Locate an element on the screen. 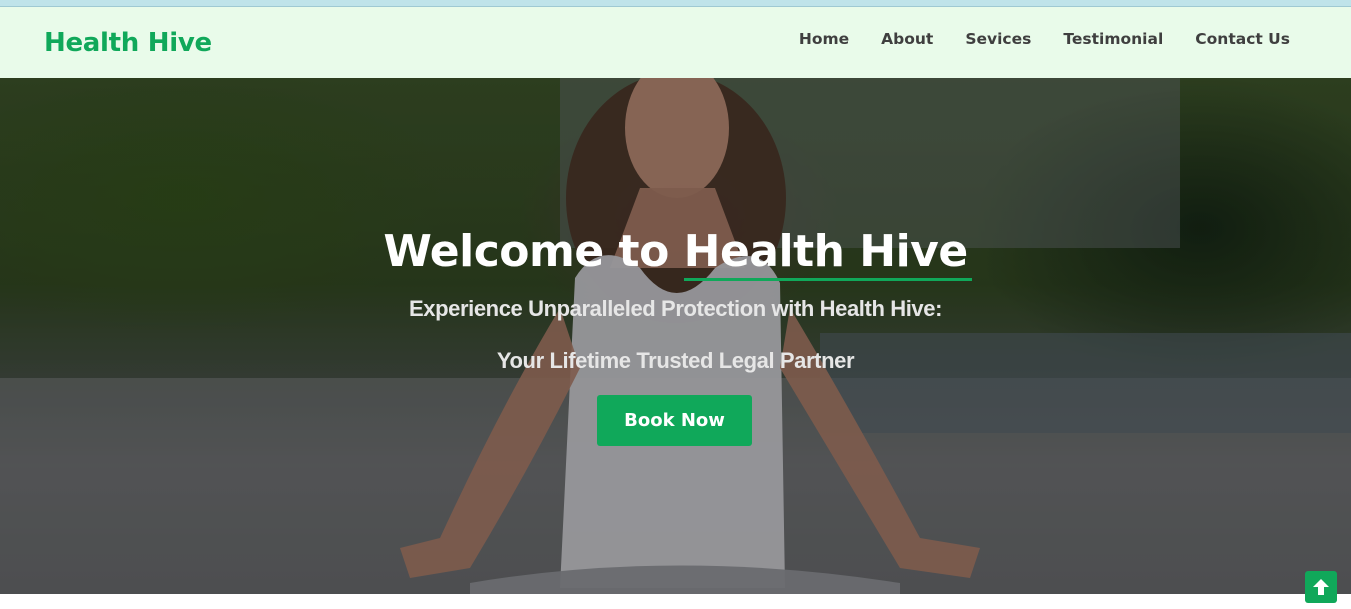 The height and width of the screenshot is (609, 1351). arrow-up-icon is located at coordinates (1321, 587).